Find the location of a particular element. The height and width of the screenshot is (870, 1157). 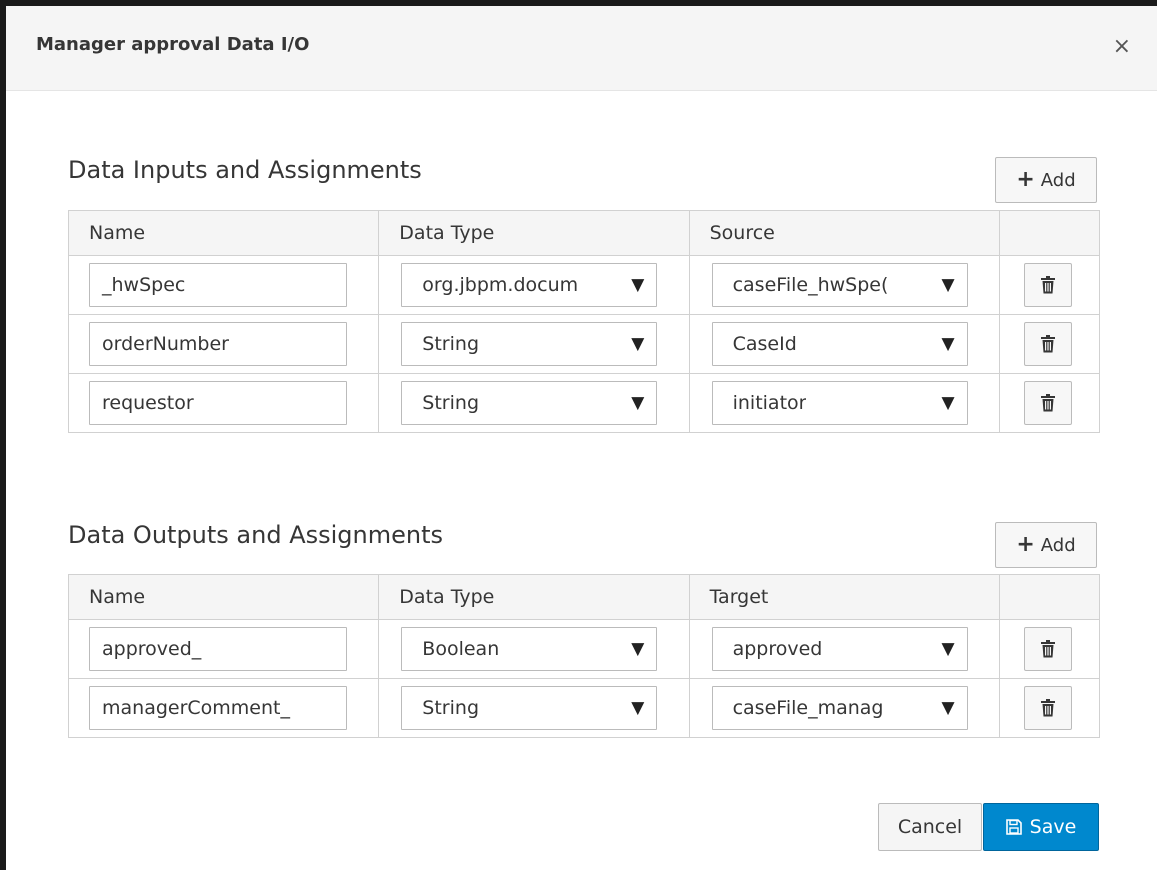

select-value: caseFile_hwSpe( is located at coordinates (810, 285).